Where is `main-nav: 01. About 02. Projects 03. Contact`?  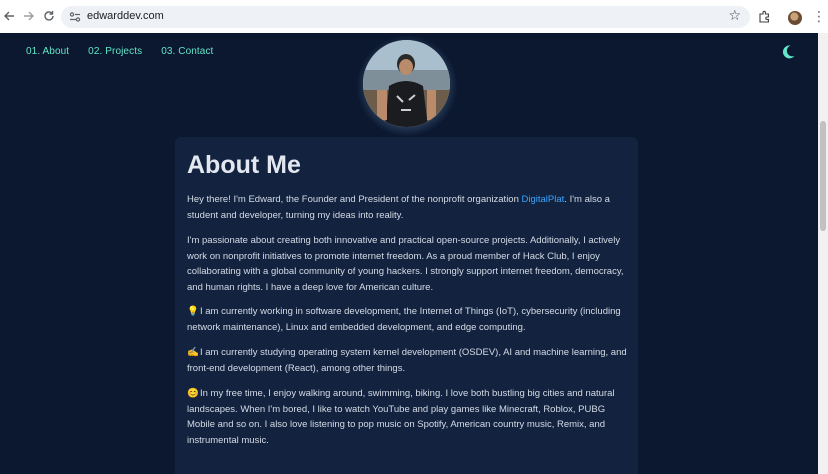
main-nav: 01. About 02. Projects 03. Contact is located at coordinates (129, 51).